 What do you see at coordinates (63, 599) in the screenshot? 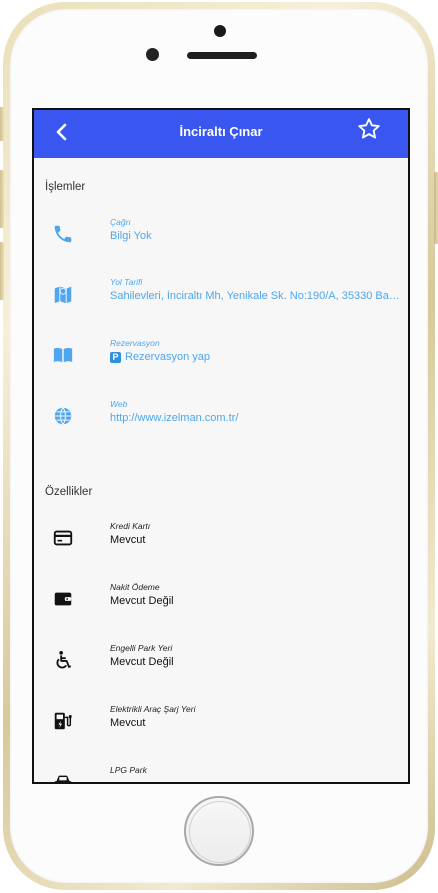
I see `wallet-icon` at bounding box center [63, 599].